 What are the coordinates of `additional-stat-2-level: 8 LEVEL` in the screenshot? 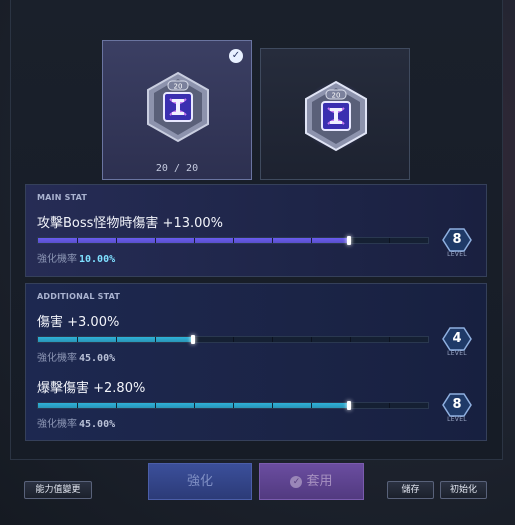 It's located at (457, 410).